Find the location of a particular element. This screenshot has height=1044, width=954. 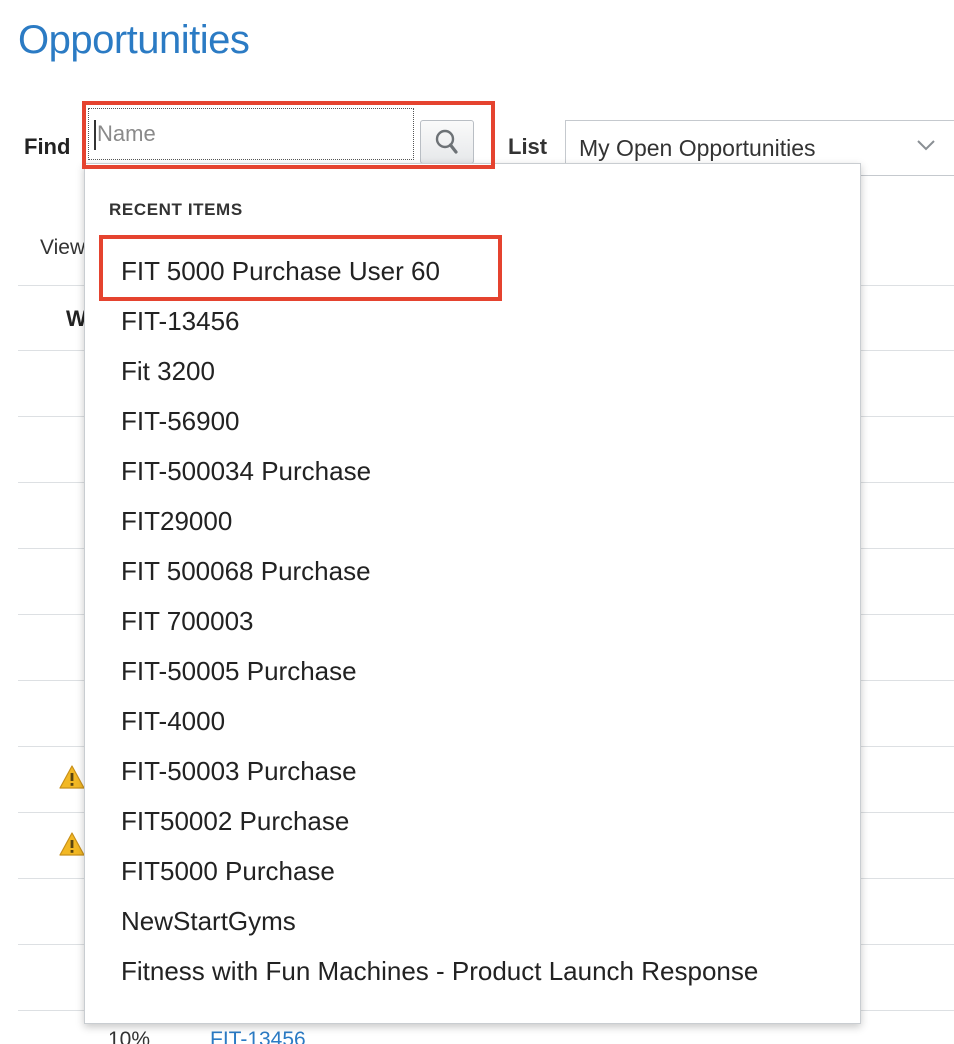

recent-item: FIT-13456 is located at coordinates (486, 321).